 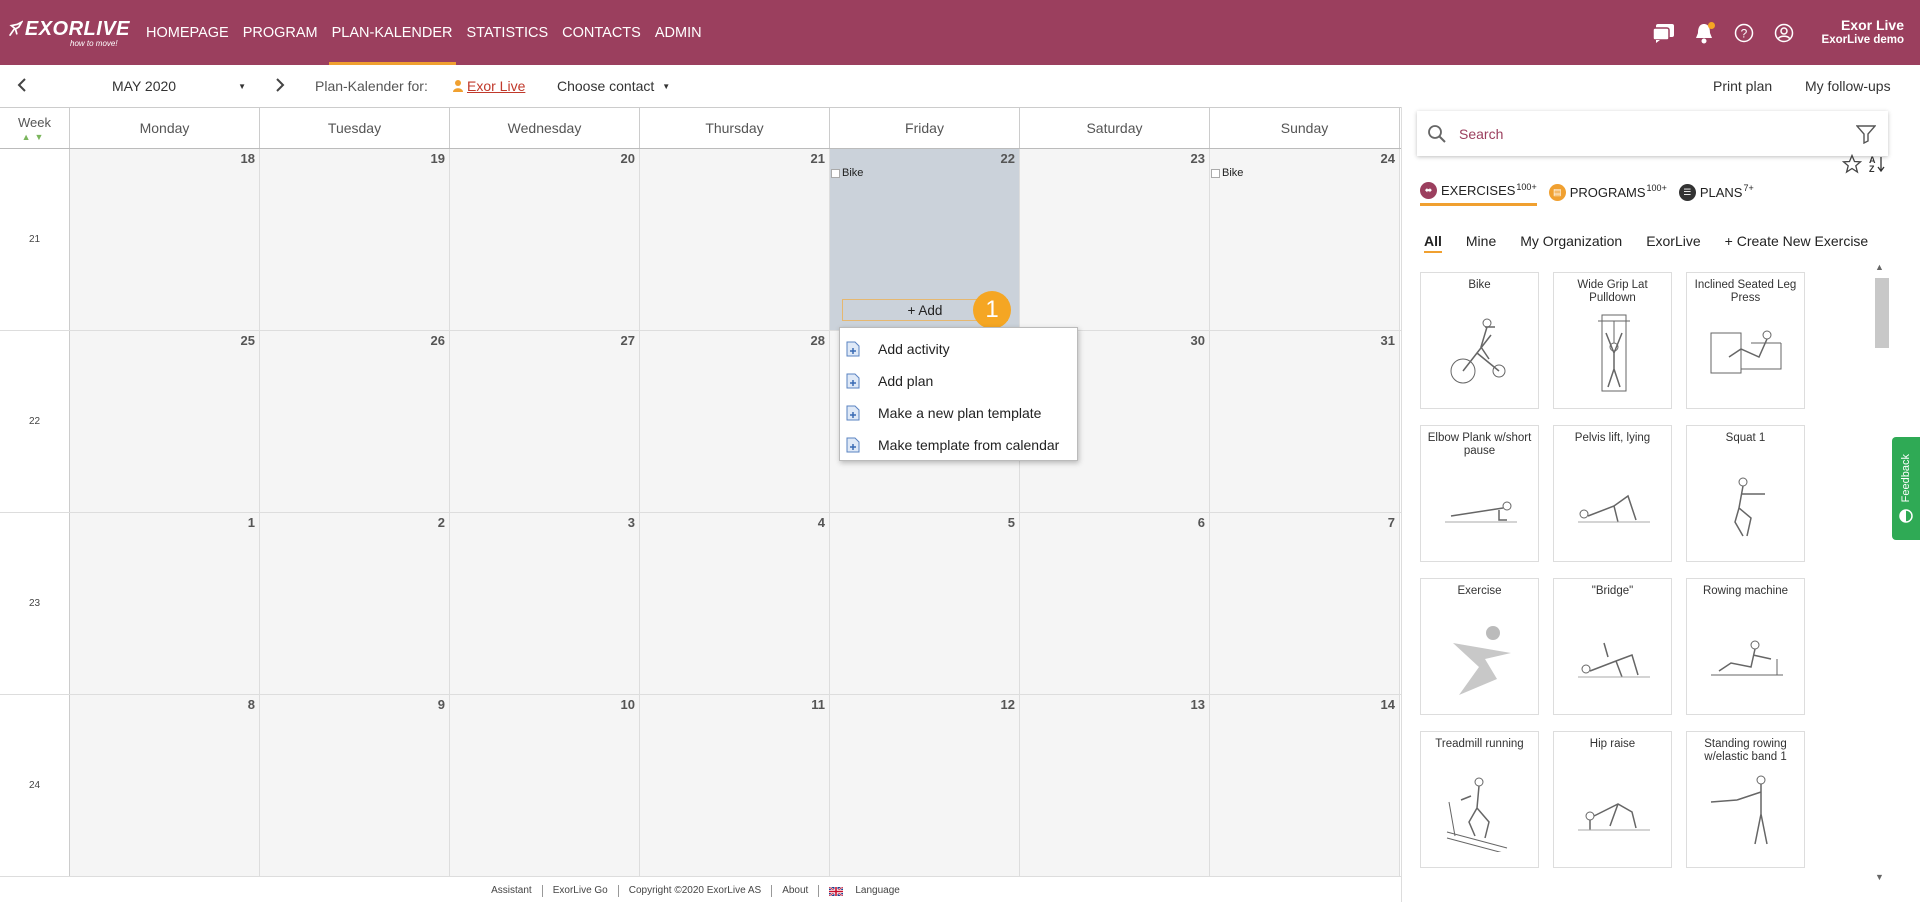 I want to click on nav-statistics: STATISTICS, so click(x=508, y=32).